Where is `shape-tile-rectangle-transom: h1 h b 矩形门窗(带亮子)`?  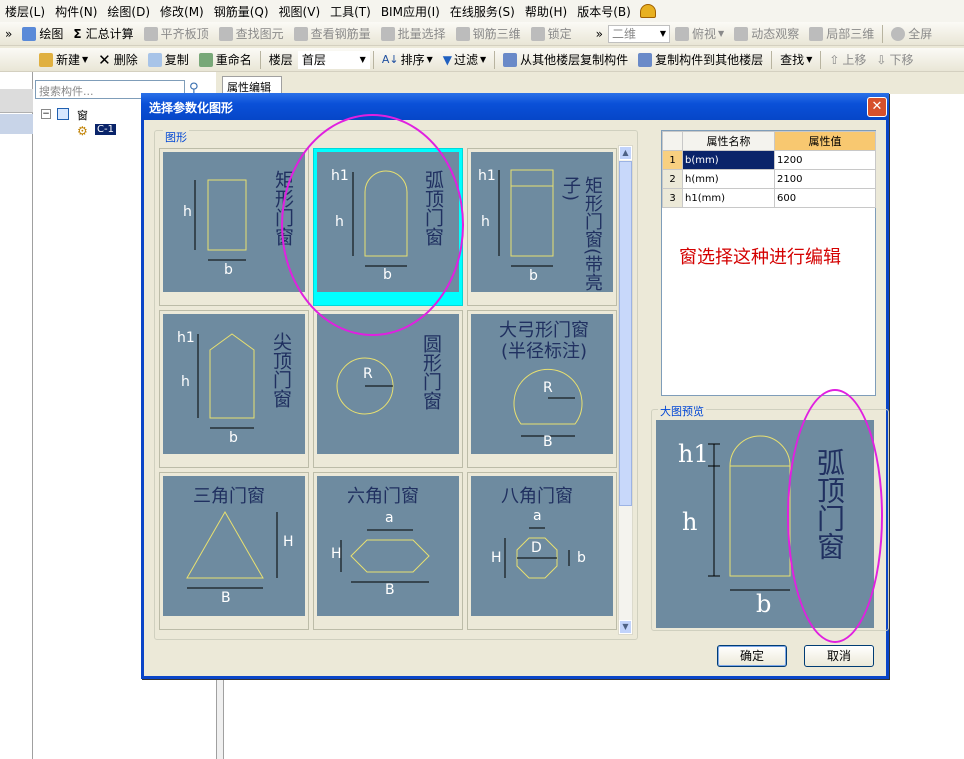 shape-tile-rectangle-transom: h1 h b 矩形门窗(带亮子) is located at coordinates (542, 227).